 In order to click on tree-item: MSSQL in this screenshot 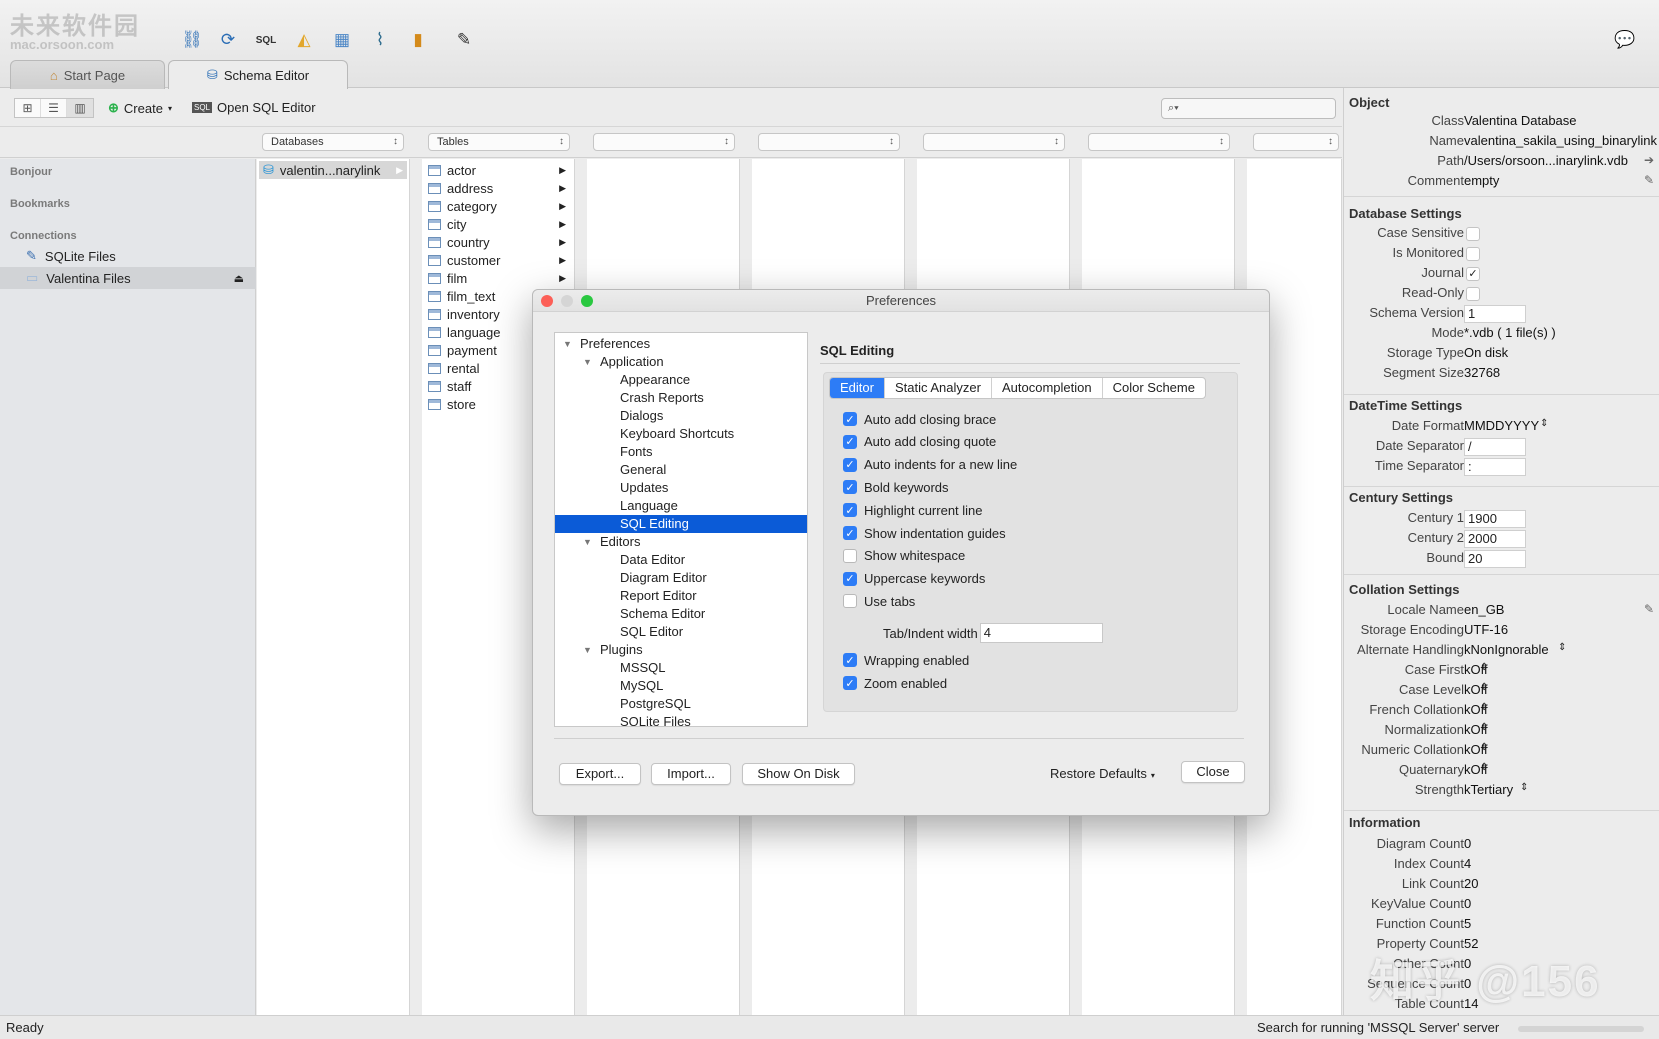, I will do `click(681, 668)`.